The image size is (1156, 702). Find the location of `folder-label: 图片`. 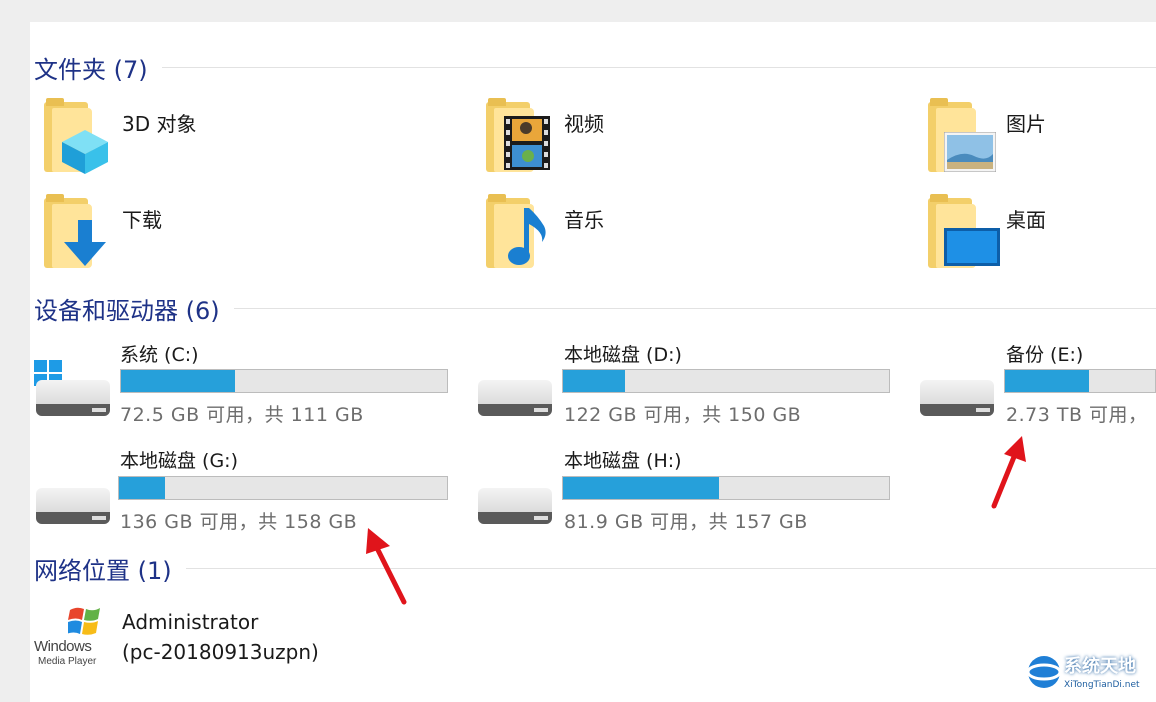

folder-label: 图片 is located at coordinates (1026, 124).